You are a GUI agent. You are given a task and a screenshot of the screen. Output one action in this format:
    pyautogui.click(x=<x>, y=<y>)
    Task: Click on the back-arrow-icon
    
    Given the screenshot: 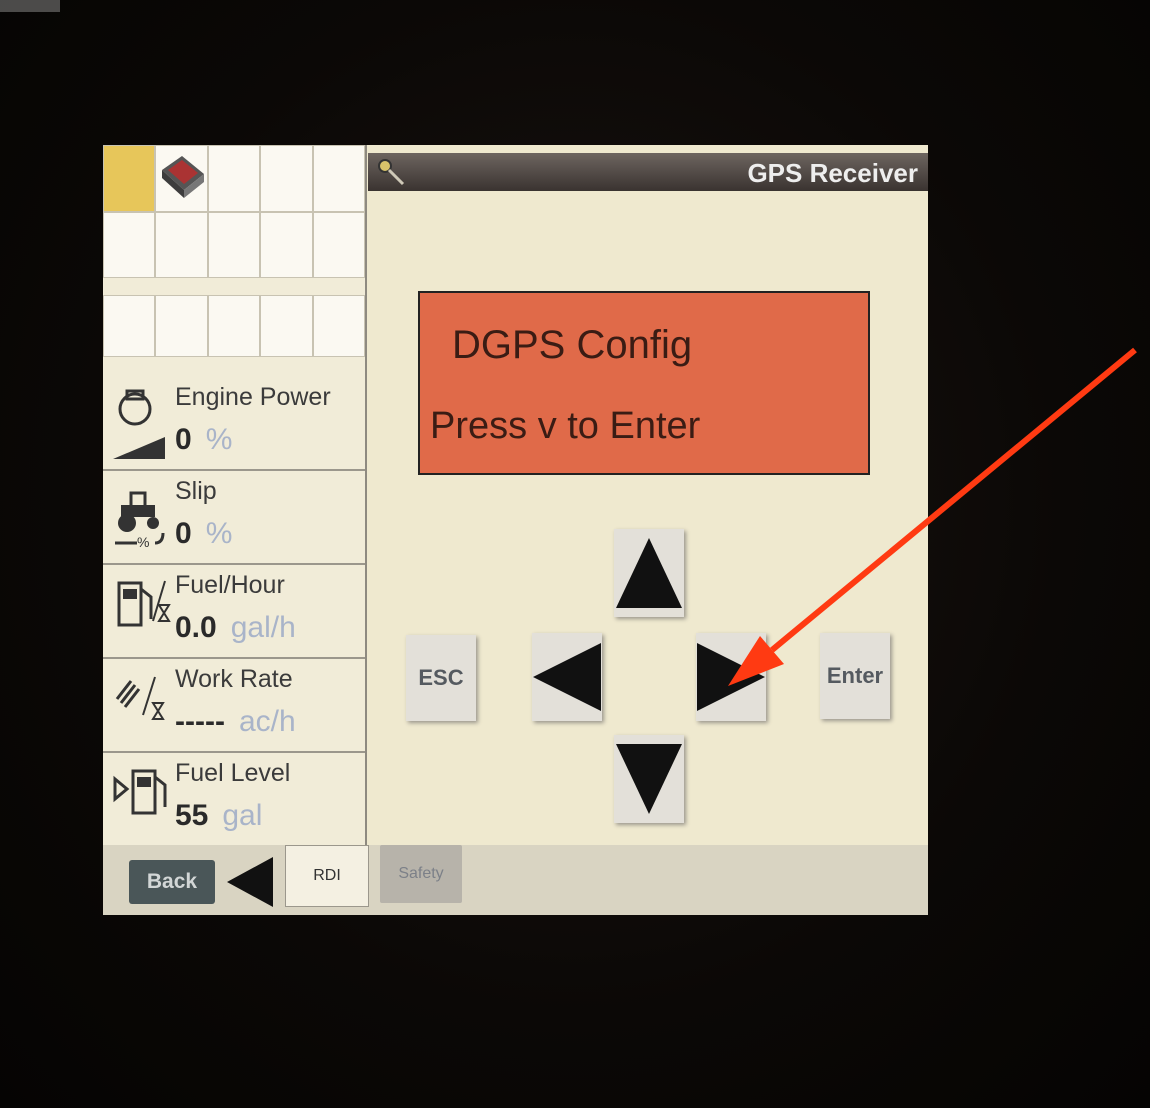 What is the action you would take?
    pyautogui.click(x=250, y=882)
    